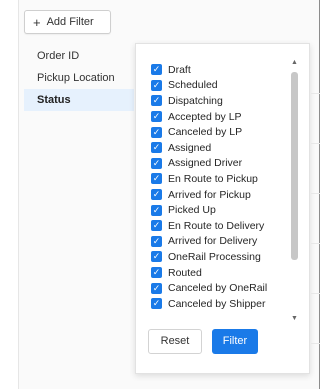  What do you see at coordinates (216, 273) in the screenshot?
I see `status-option-routed: ✓ Routed` at bounding box center [216, 273].